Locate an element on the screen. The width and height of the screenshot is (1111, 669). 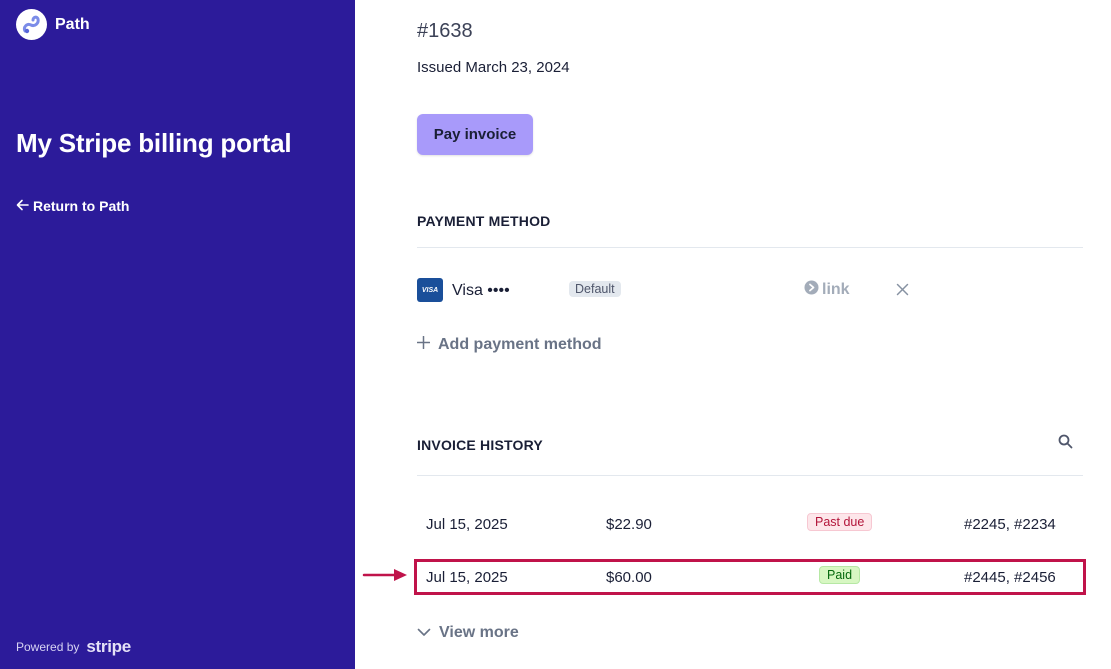
invoice-history-heading: INVOICE HISTORY is located at coordinates (480, 445).